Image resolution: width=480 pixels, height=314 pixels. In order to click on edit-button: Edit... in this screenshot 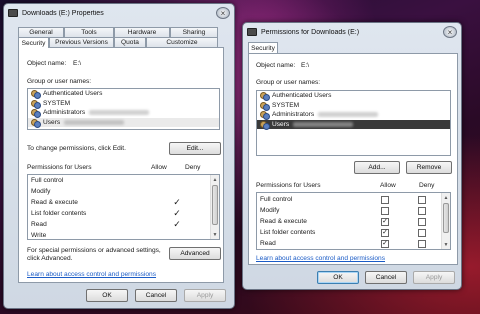, I will do `click(195, 148)`.